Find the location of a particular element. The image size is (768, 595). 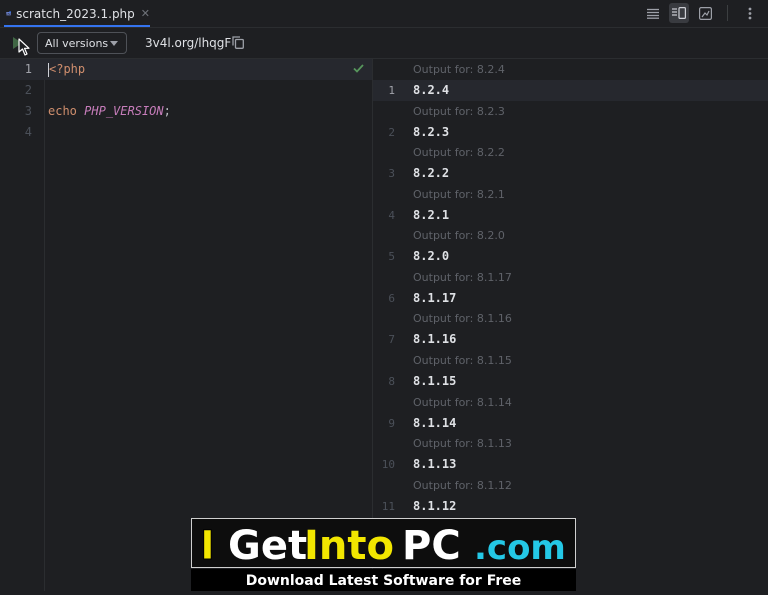

output-value: 8.2.3 is located at coordinates (431, 132).